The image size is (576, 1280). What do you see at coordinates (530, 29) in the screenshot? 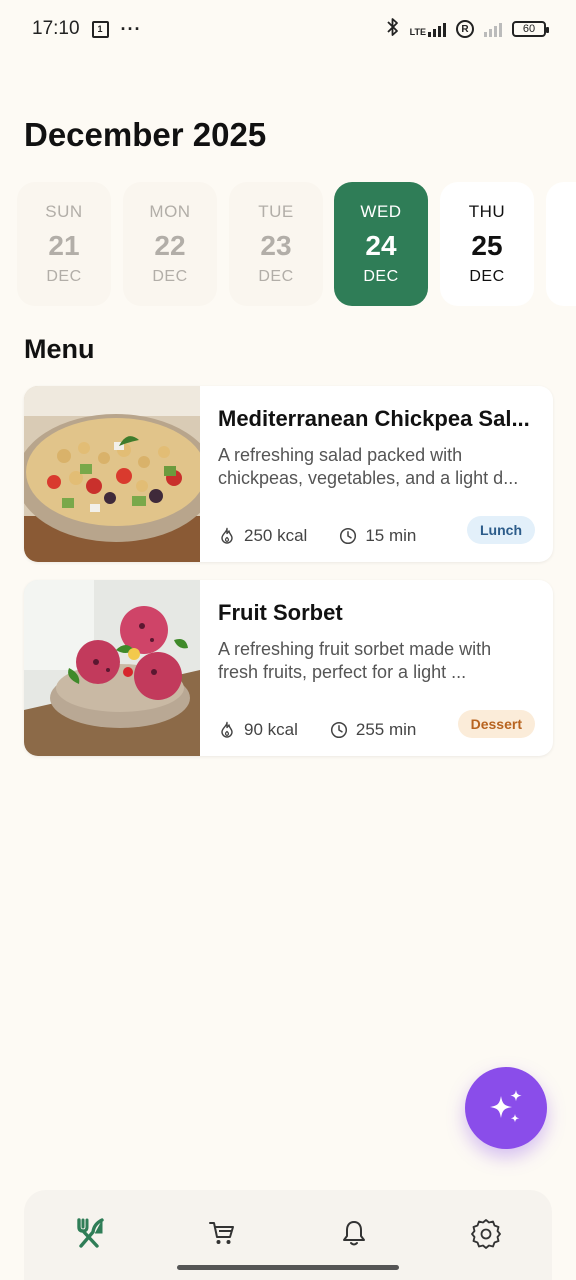
I see `battery-icon: 60` at bounding box center [530, 29].